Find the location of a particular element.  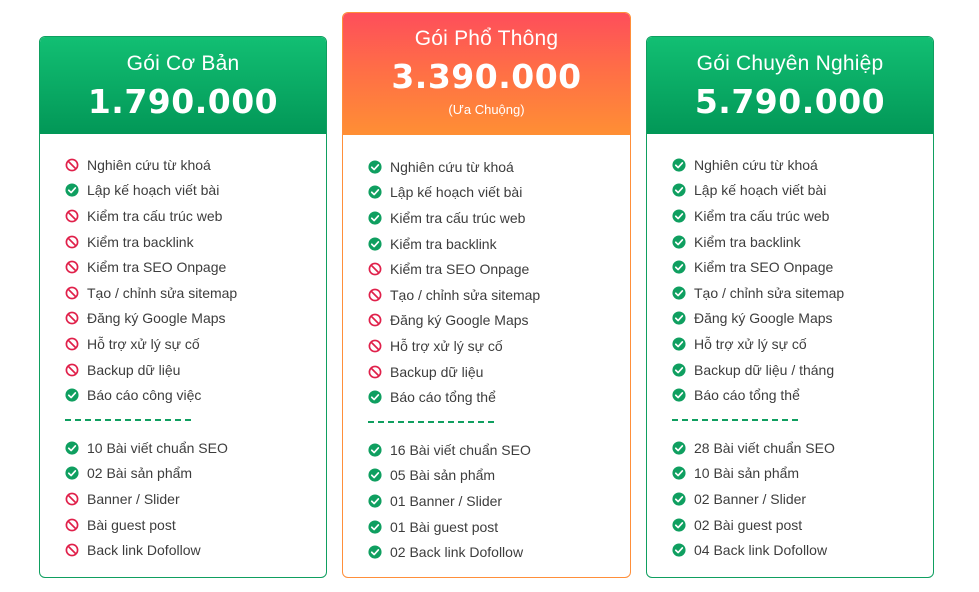

item-label: 01 Banner / Slider is located at coordinates (446, 500).